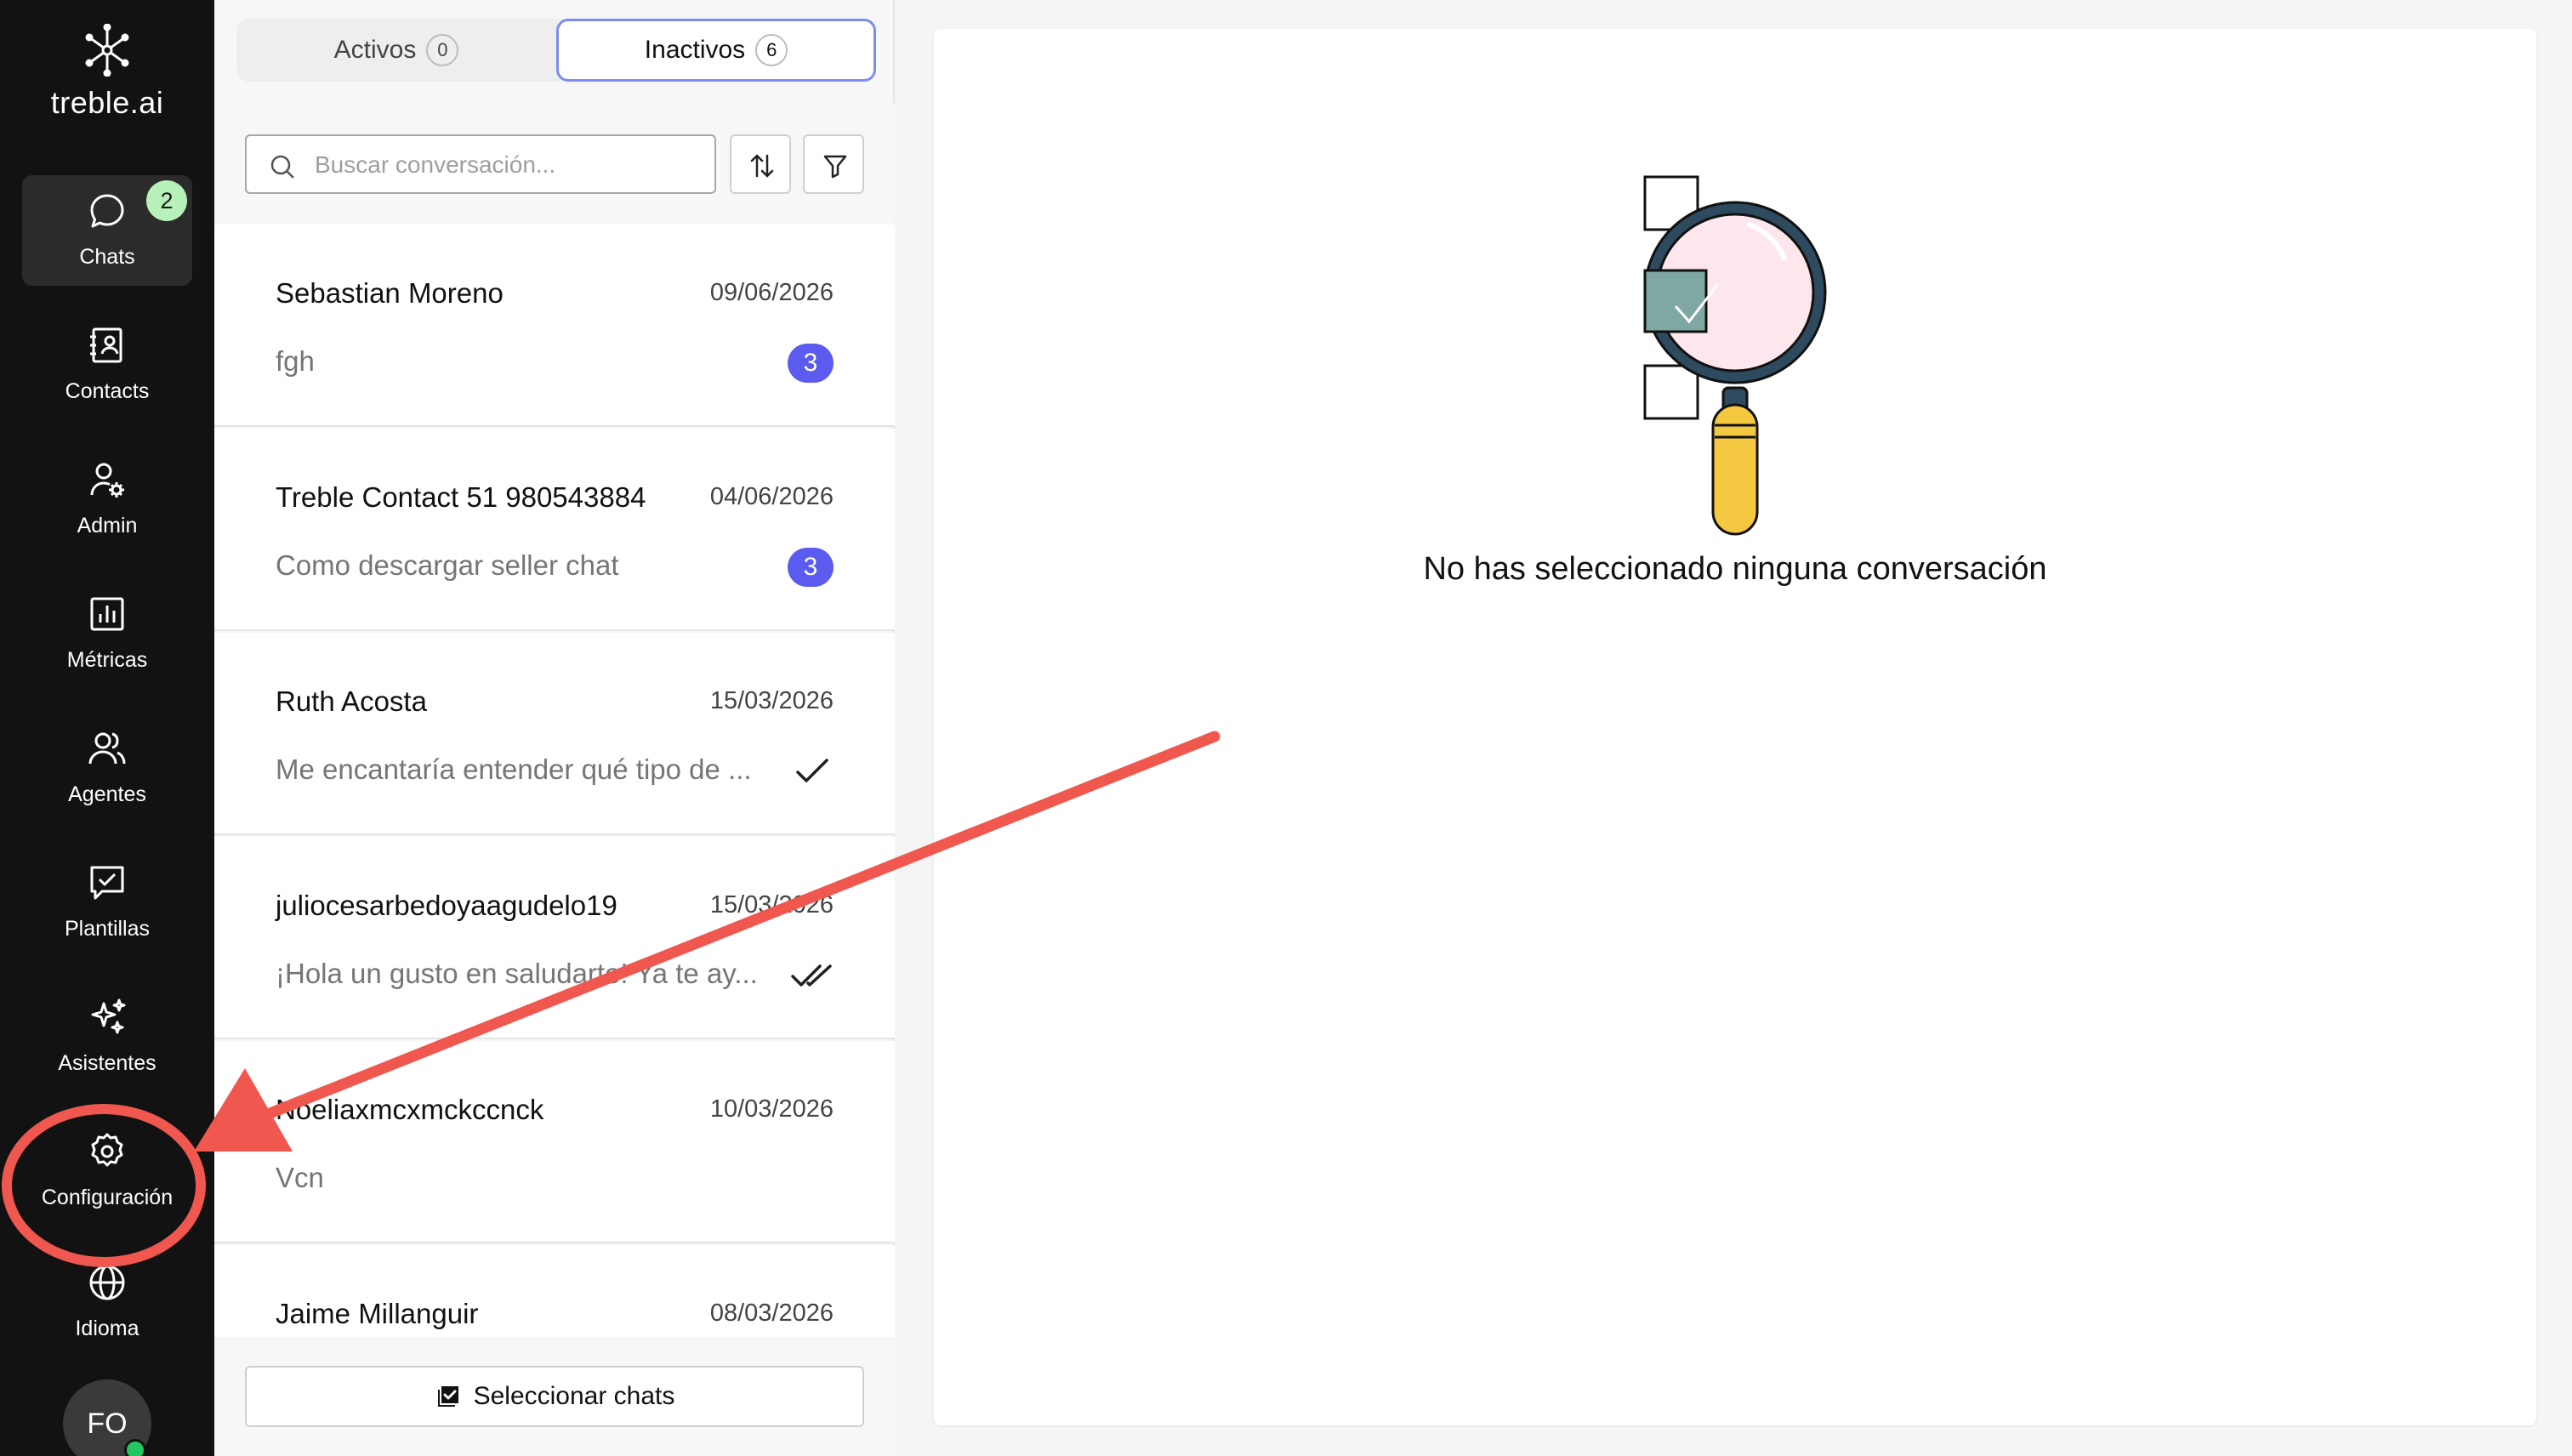  I want to click on conversation-date: 08/03/2026, so click(772, 1313).